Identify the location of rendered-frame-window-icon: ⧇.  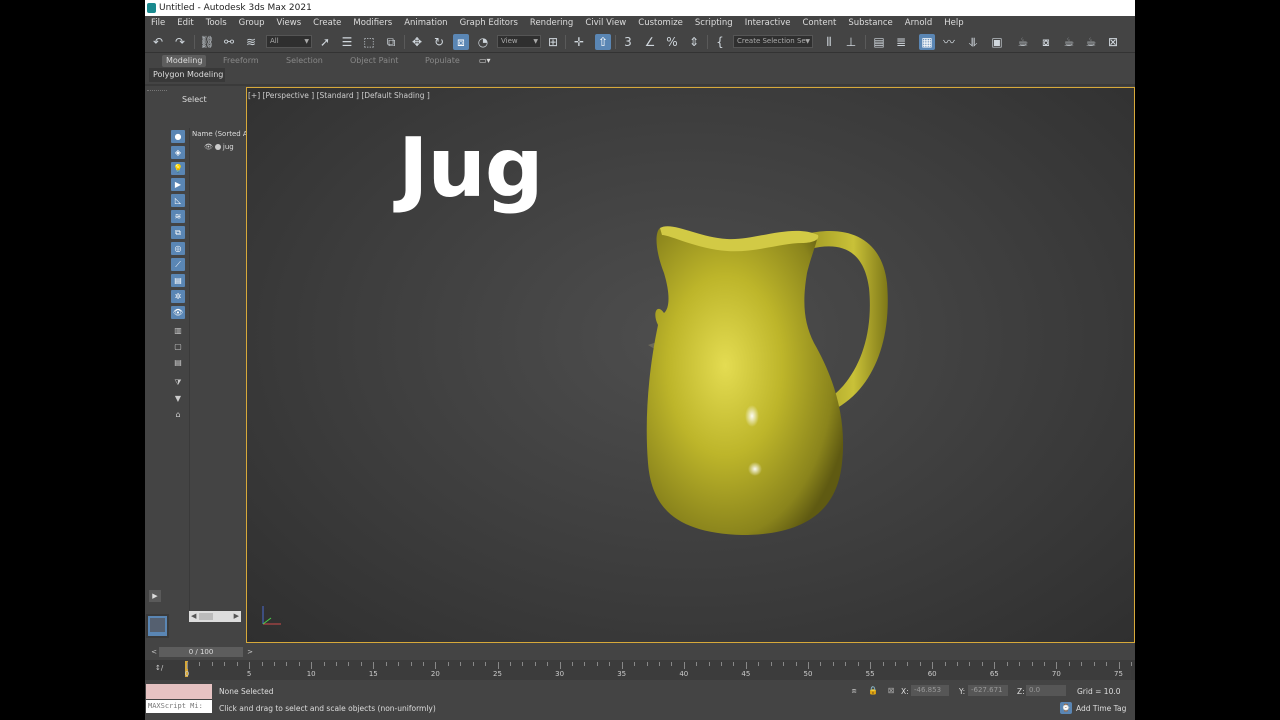
(1046, 42).